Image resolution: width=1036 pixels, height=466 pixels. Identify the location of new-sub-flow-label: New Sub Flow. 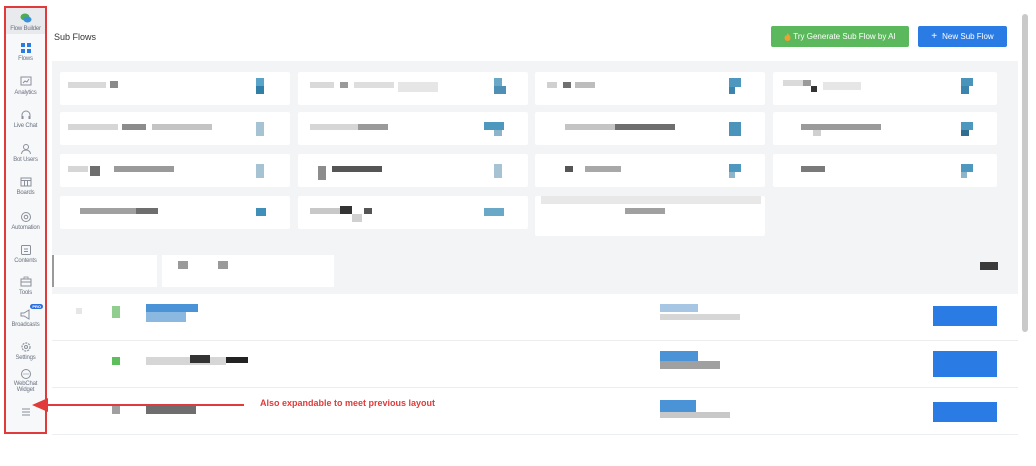
(968, 36).